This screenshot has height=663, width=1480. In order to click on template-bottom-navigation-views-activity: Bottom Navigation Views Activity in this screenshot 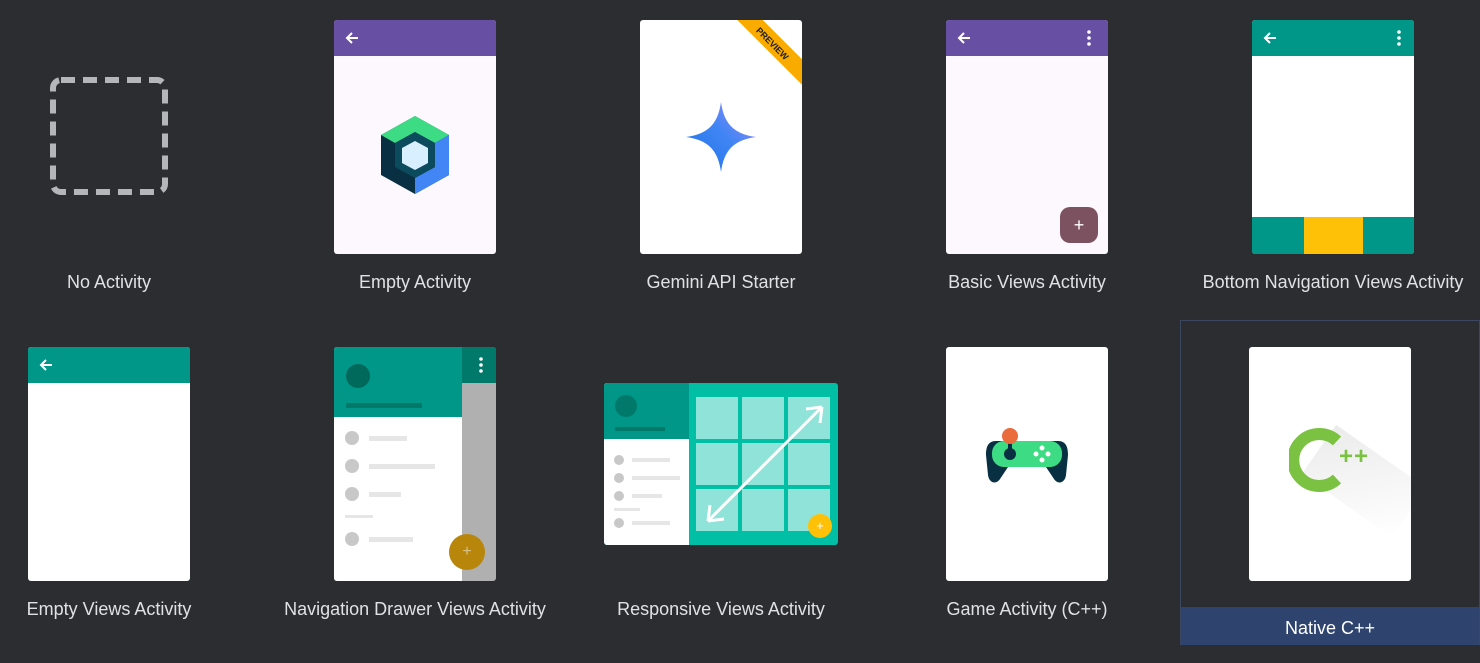, I will do `click(1331, 162)`.